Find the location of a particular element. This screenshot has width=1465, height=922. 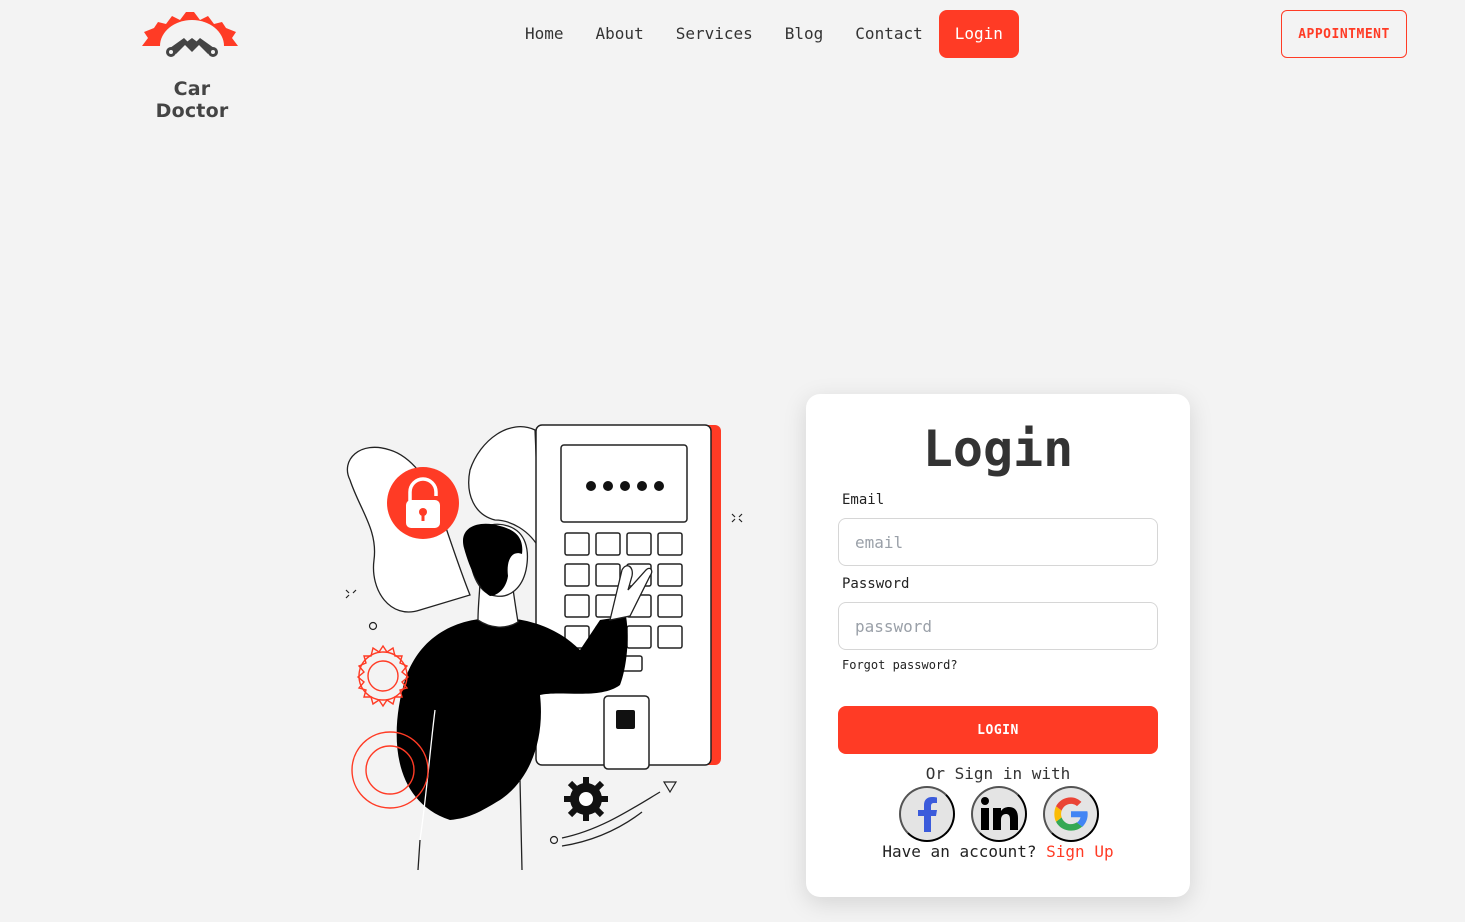

linkedin-icon is located at coordinates (999, 813).